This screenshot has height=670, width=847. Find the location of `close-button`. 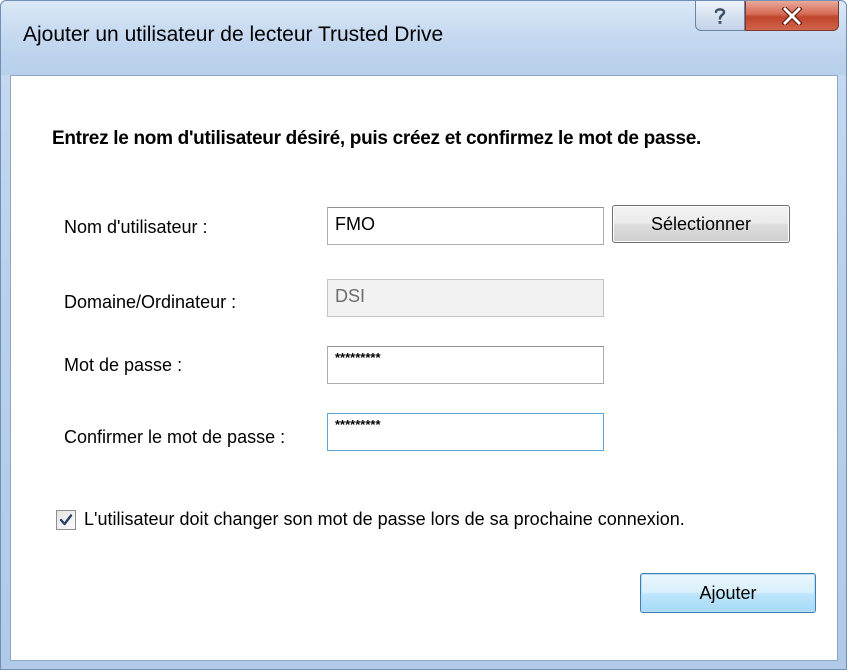

close-button is located at coordinates (792, 16).